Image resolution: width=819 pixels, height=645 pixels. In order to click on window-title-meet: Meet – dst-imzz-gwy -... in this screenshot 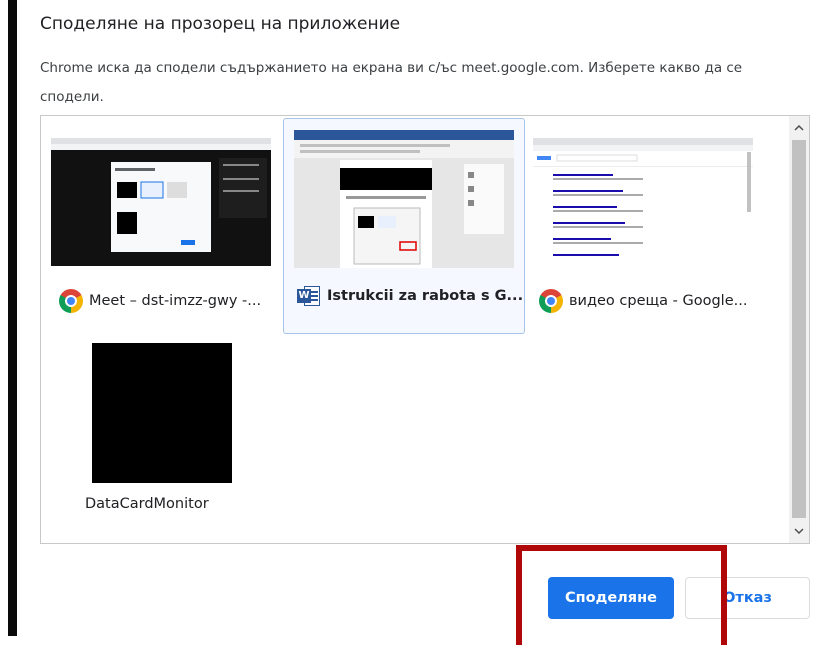, I will do `click(175, 301)`.